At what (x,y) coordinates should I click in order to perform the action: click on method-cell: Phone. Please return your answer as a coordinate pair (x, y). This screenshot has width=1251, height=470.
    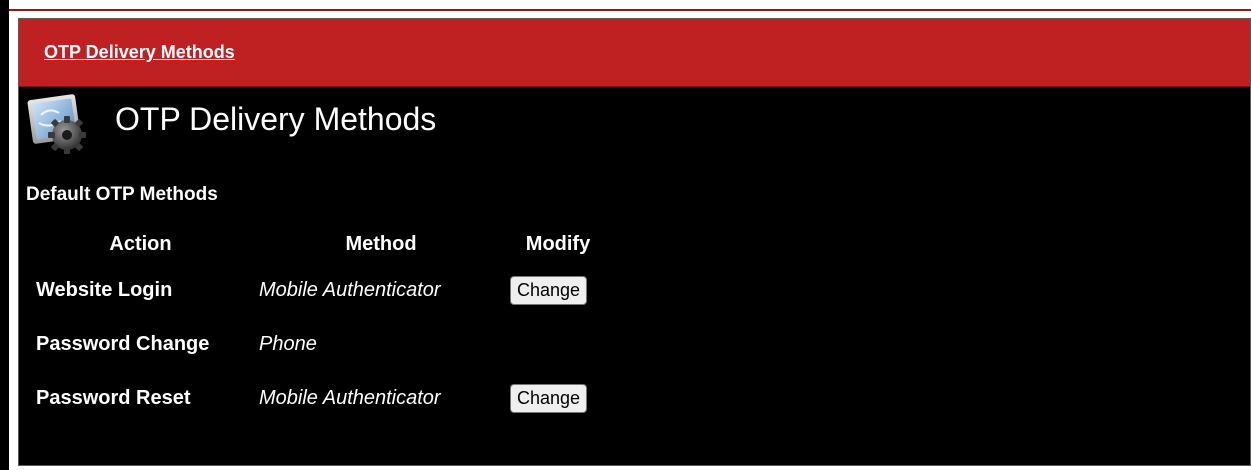
    Looking at the image, I should click on (288, 343).